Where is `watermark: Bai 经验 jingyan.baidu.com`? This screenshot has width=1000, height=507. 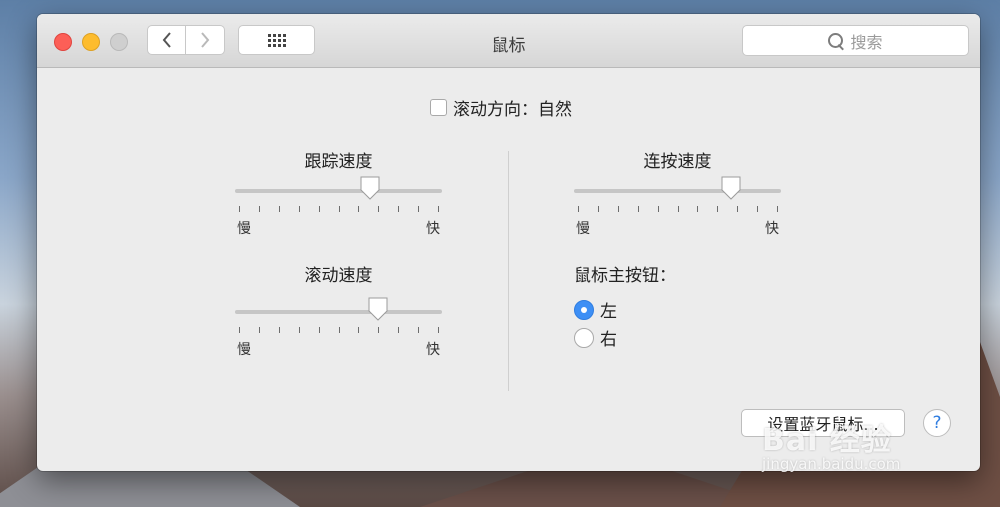
watermark: Bai 经验 jingyan.baidu.com is located at coordinates (831, 444).